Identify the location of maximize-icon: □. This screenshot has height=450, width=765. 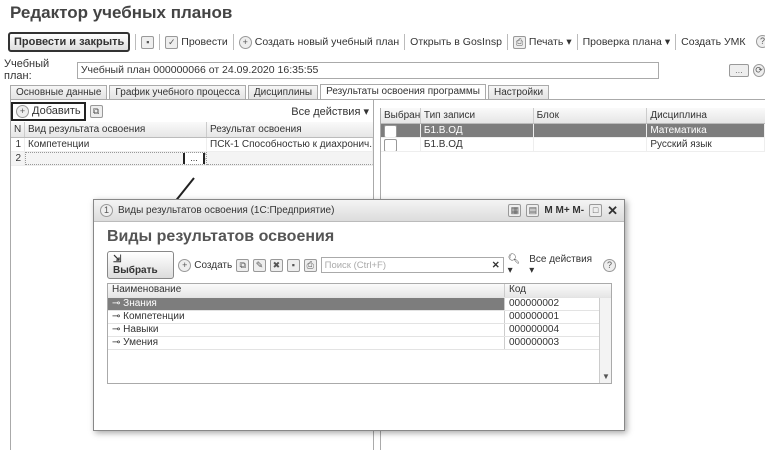
(596, 210).